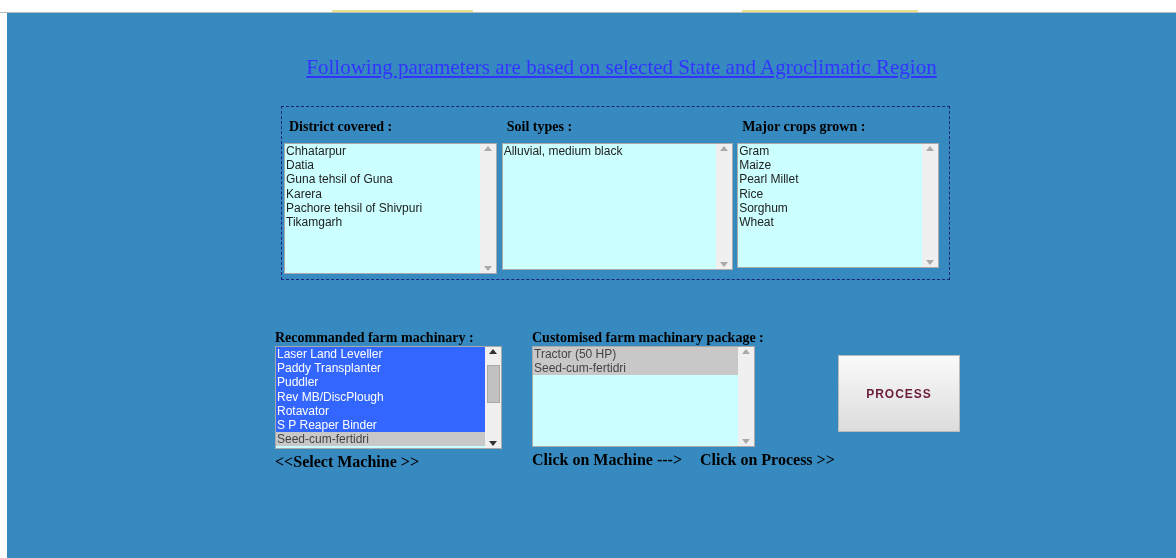 This screenshot has height=558, width=1176. Describe the element at coordinates (380, 425) in the screenshot. I see `list-option: S P Reaper Binder` at that location.